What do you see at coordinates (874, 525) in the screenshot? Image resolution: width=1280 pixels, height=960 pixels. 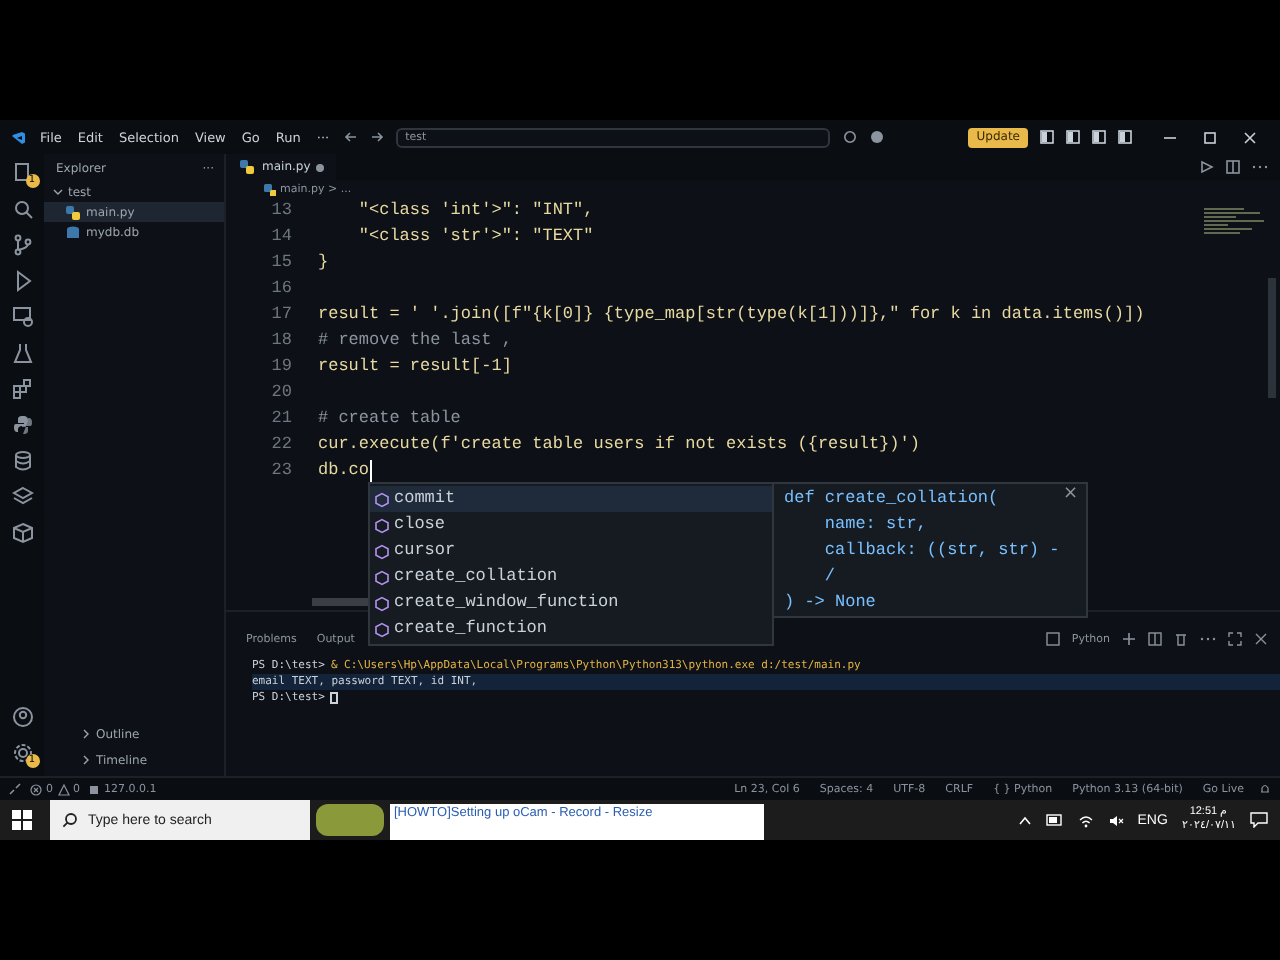 I see `doc-line: name: str,` at bounding box center [874, 525].